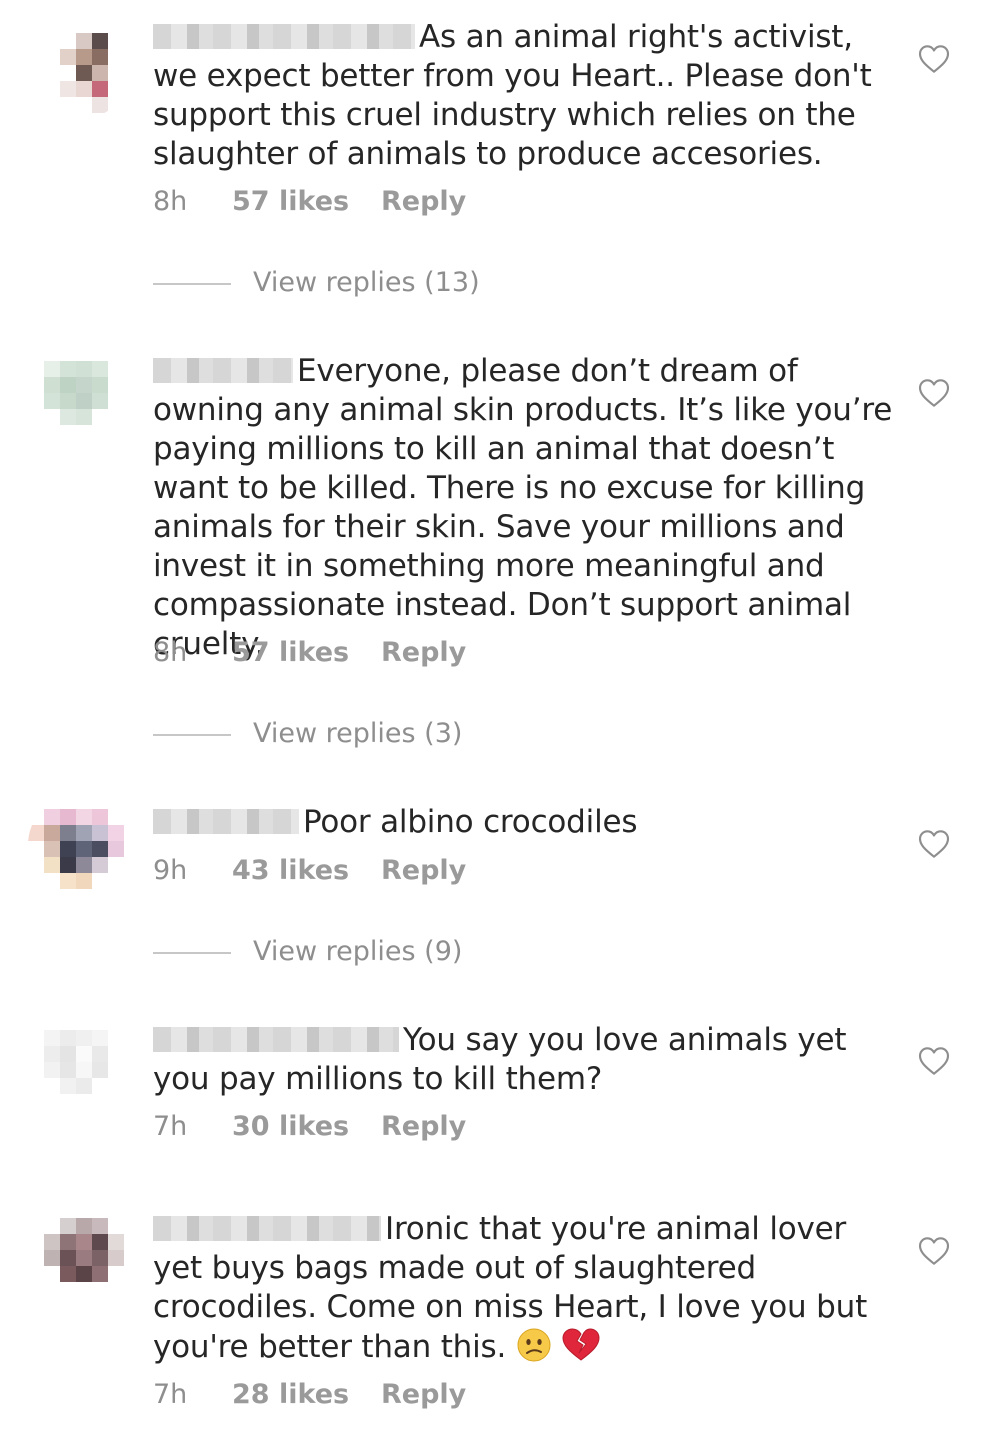  Describe the element at coordinates (170, 870) in the screenshot. I see `comment-time: 9h` at that location.